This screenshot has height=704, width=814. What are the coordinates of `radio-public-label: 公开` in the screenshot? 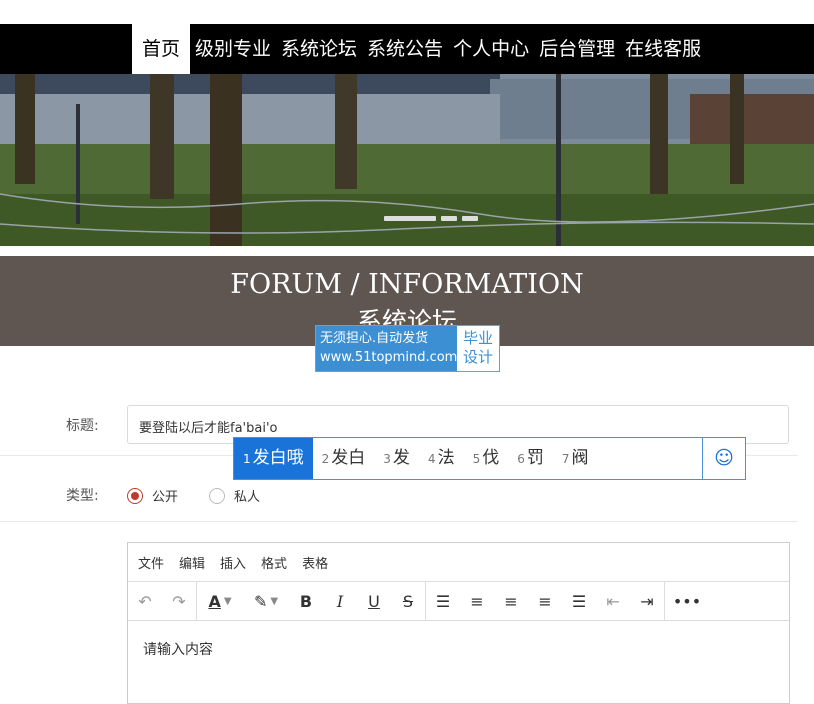 It's located at (165, 497).